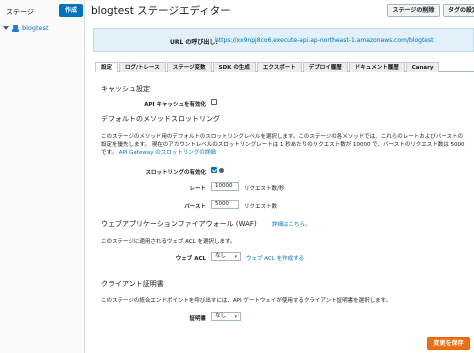 Image resolution: width=474 pixels, height=353 pixels. I want to click on tab-export: エクスポート, so click(279, 67).